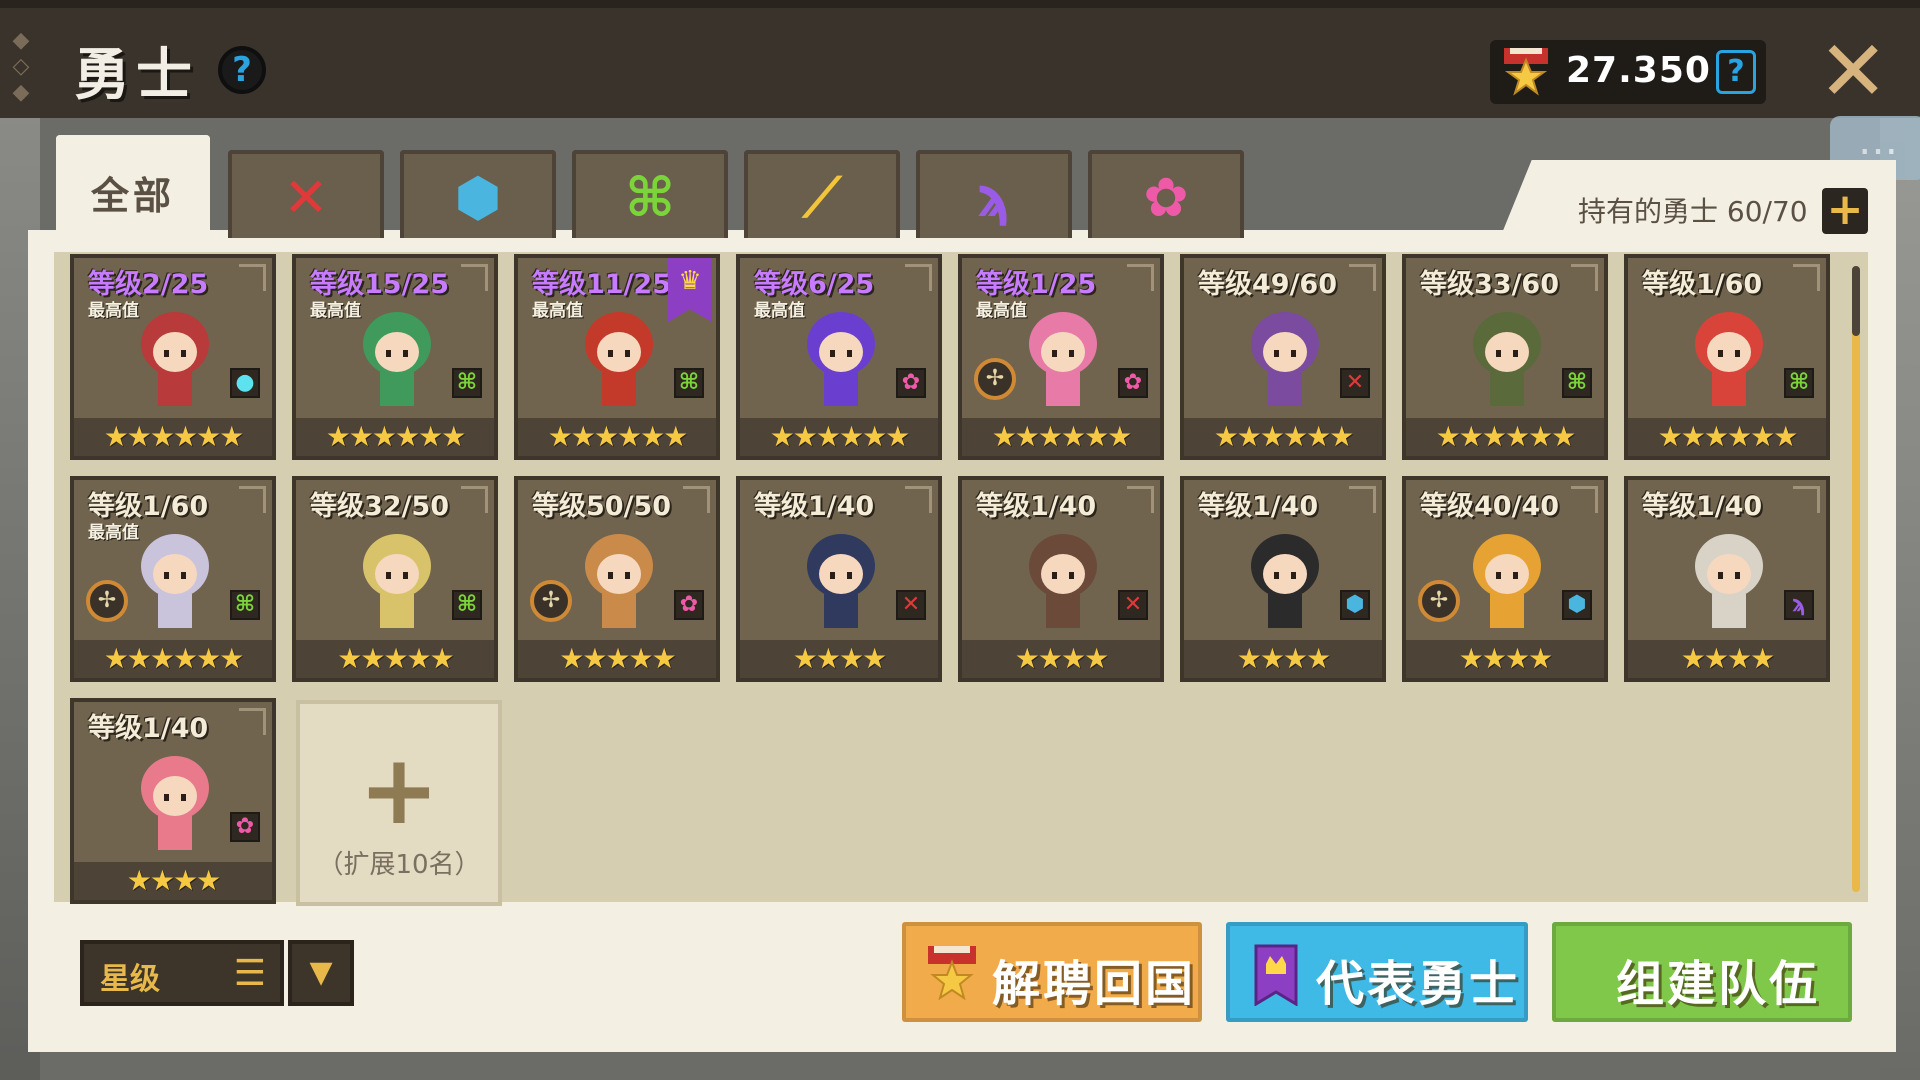 The image size is (1920, 1080). What do you see at coordinates (1856, 579) in the screenshot?
I see `scrollbar-track` at bounding box center [1856, 579].